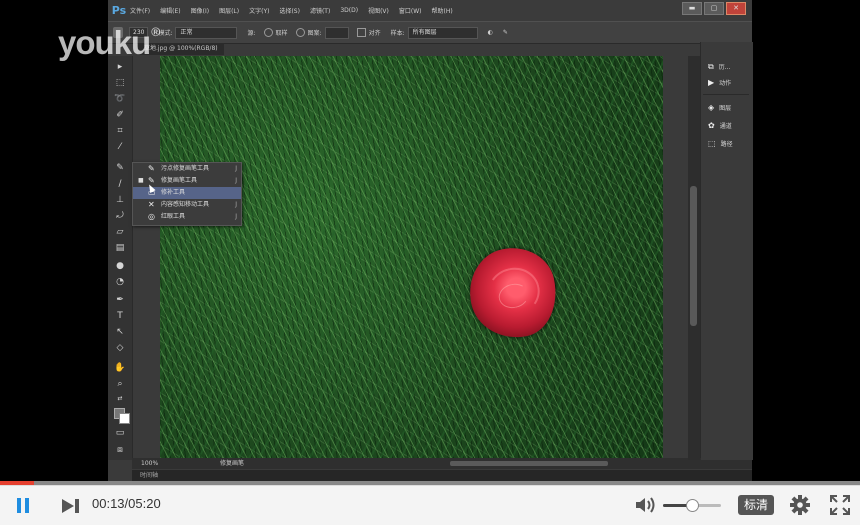 The image size is (860, 525). What do you see at coordinates (259, 10) in the screenshot?
I see `menu-type: 文字(Y)` at bounding box center [259, 10].